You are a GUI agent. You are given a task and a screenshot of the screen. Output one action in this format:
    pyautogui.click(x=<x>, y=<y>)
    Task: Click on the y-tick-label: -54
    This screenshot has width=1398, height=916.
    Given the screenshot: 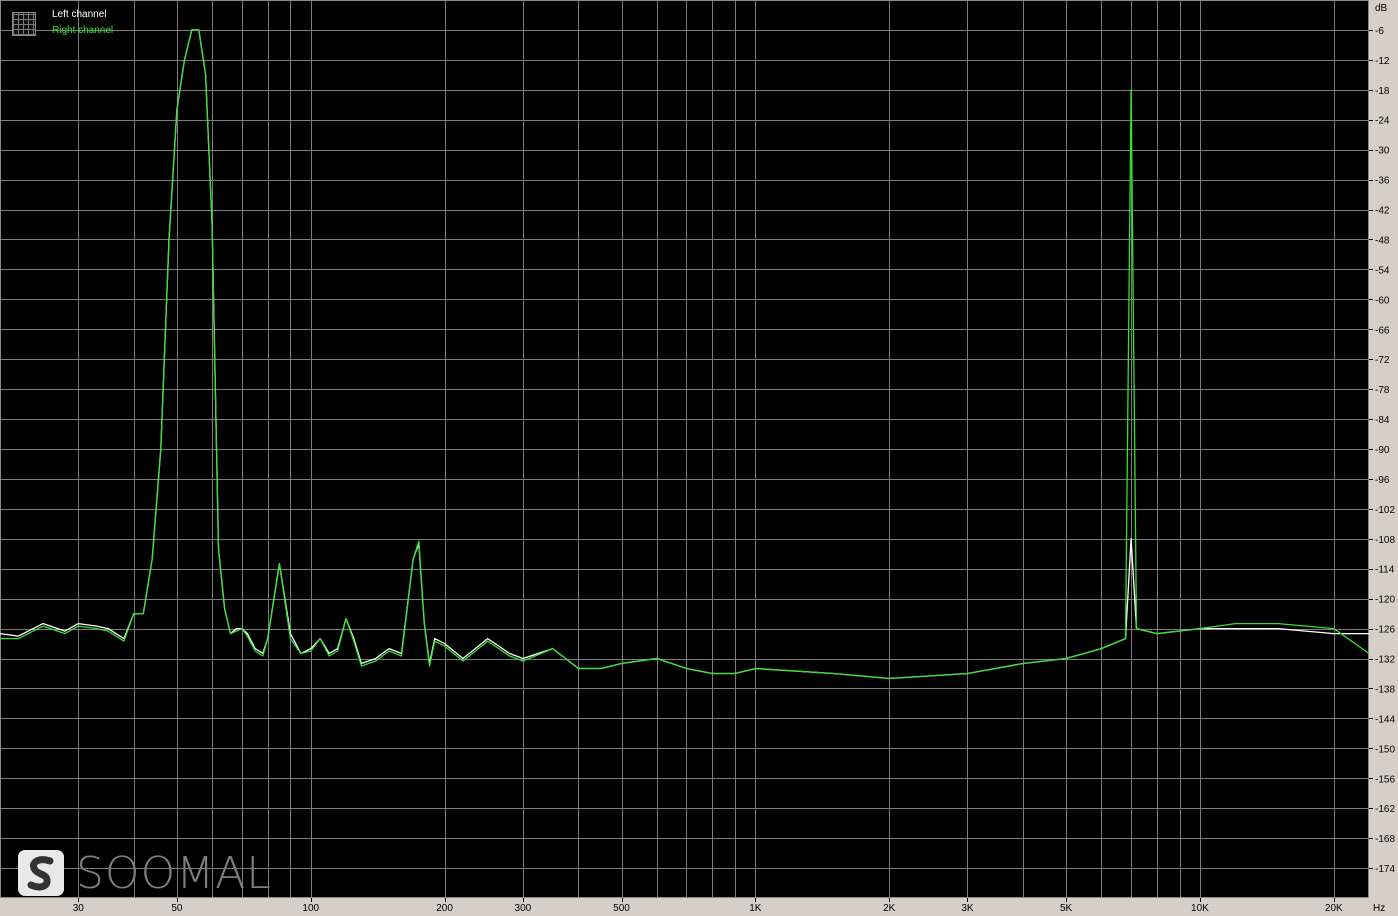 What is the action you would take?
    pyautogui.click(x=1382, y=270)
    